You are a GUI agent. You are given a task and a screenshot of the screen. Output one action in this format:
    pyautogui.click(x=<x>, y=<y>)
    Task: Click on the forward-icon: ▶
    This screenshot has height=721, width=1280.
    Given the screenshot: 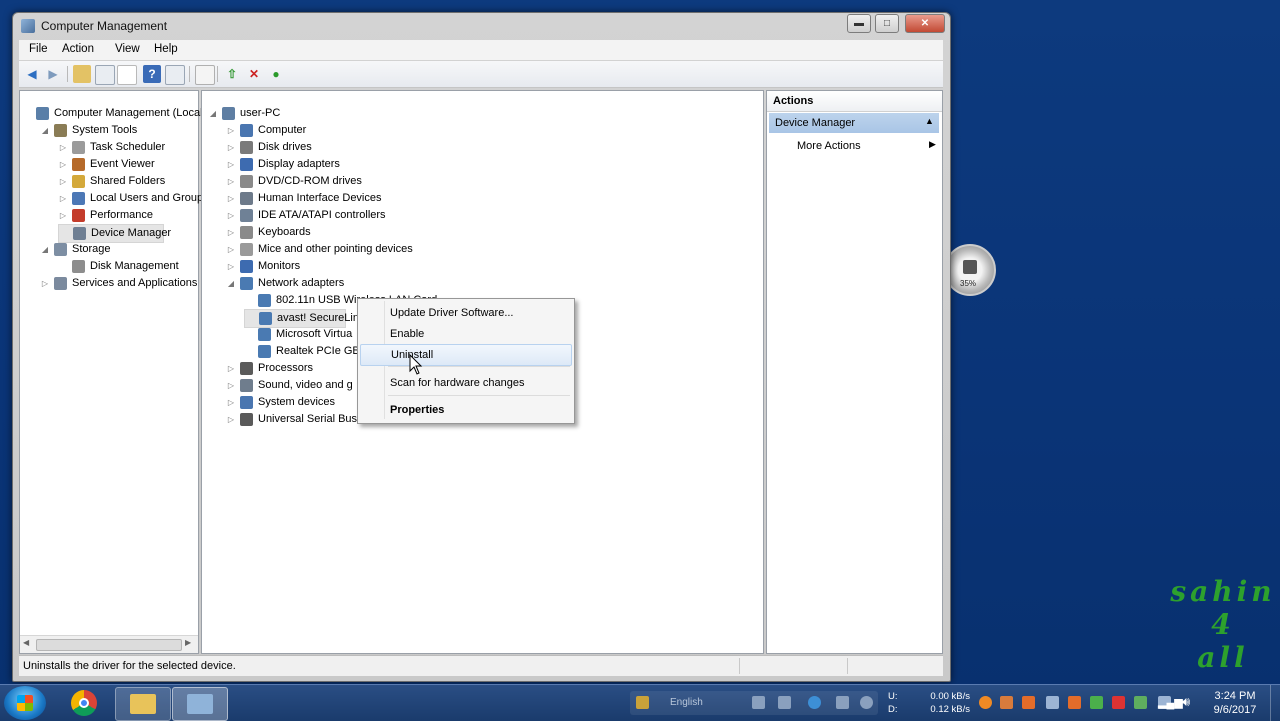 What is the action you would take?
    pyautogui.click(x=53, y=74)
    